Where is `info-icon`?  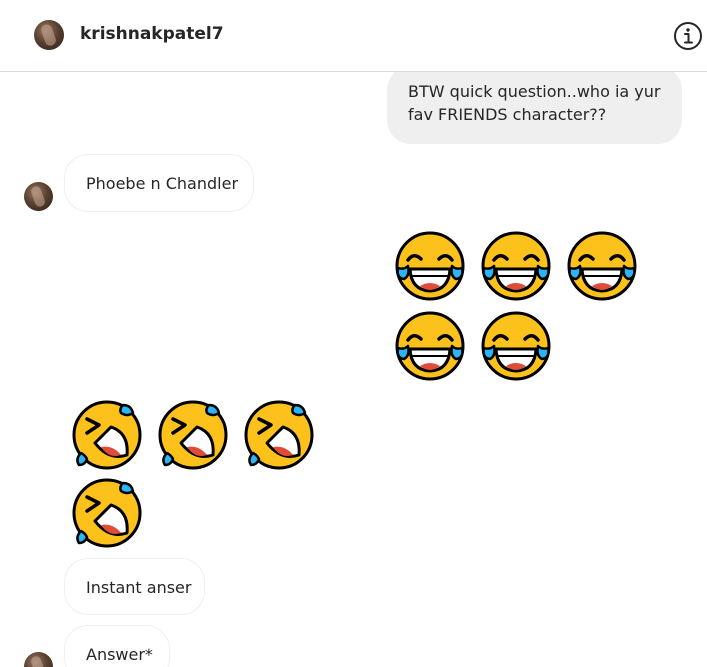 info-icon is located at coordinates (688, 36).